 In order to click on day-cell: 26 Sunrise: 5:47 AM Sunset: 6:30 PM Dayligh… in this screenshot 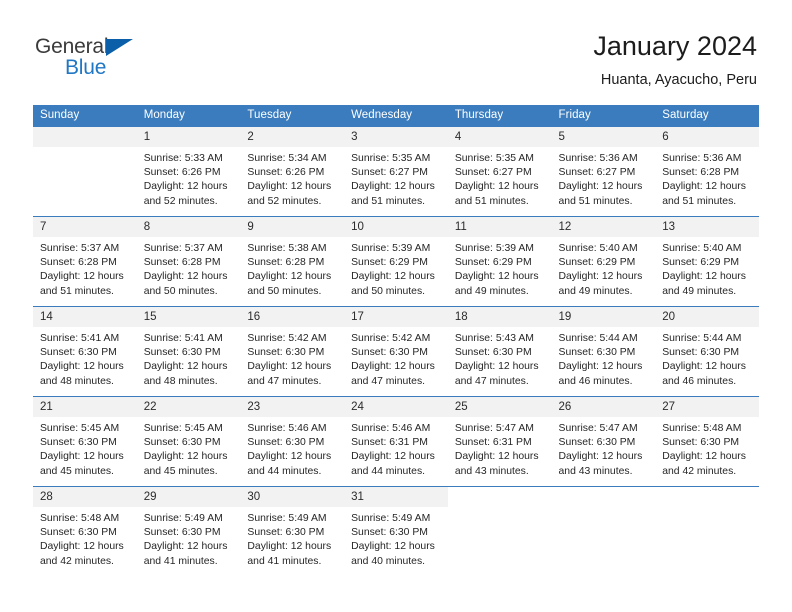, I will do `click(603, 441)`.